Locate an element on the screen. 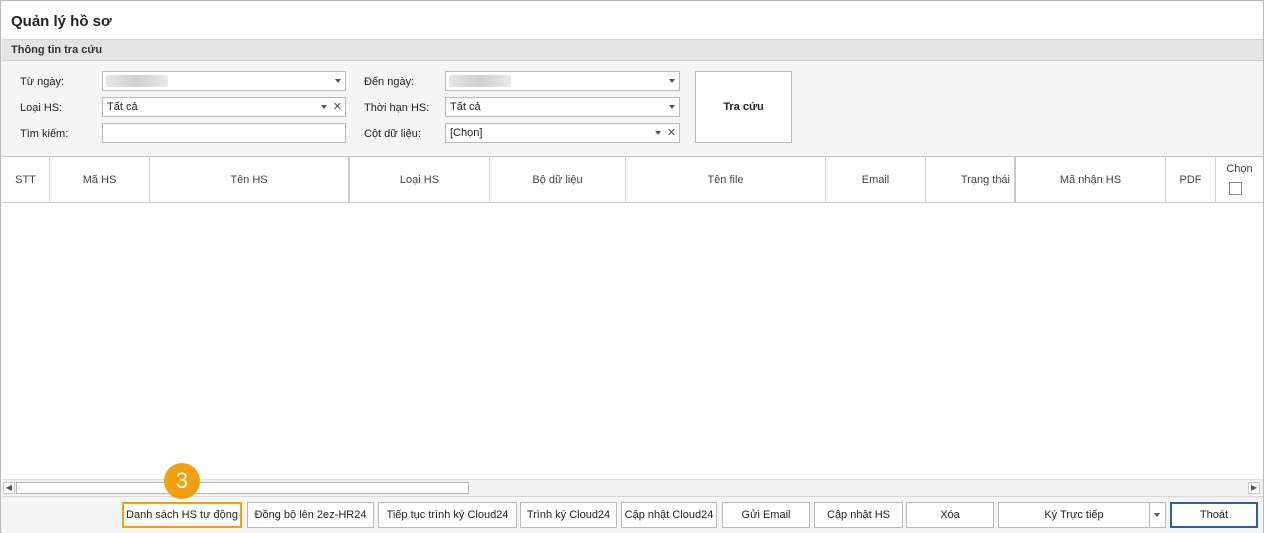 Image resolution: width=1264 pixels, height=533 pixels. col-header-ma-nhan-hs: Mã nhận HS is located at coordinates (1091, 180).